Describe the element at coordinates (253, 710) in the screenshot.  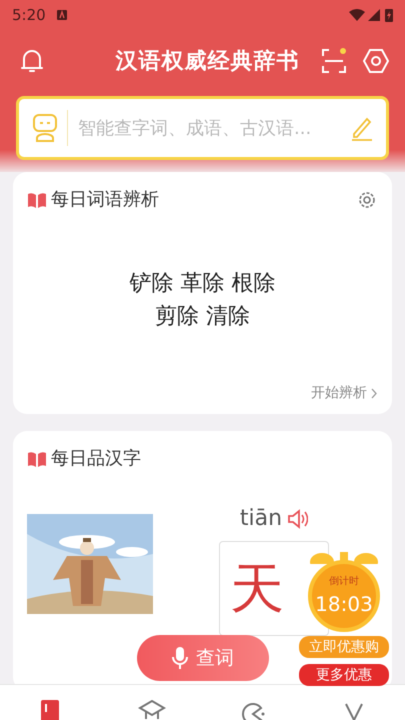
I see `chat-face-icon` at that location.